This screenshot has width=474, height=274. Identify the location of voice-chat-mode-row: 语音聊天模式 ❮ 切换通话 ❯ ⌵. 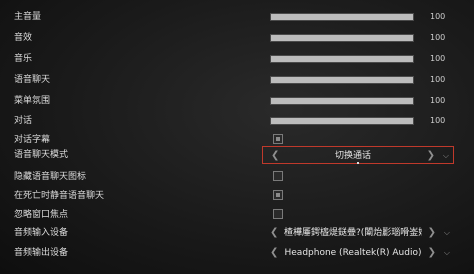
(237, 155).